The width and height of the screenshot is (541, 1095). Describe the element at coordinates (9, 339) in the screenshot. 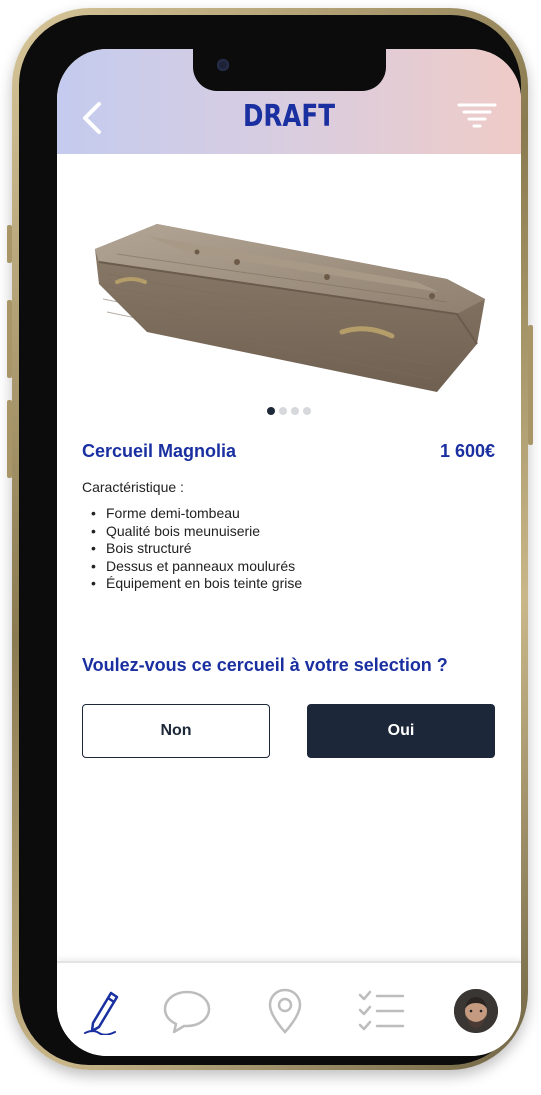

I see `volume-up-button` at that location.